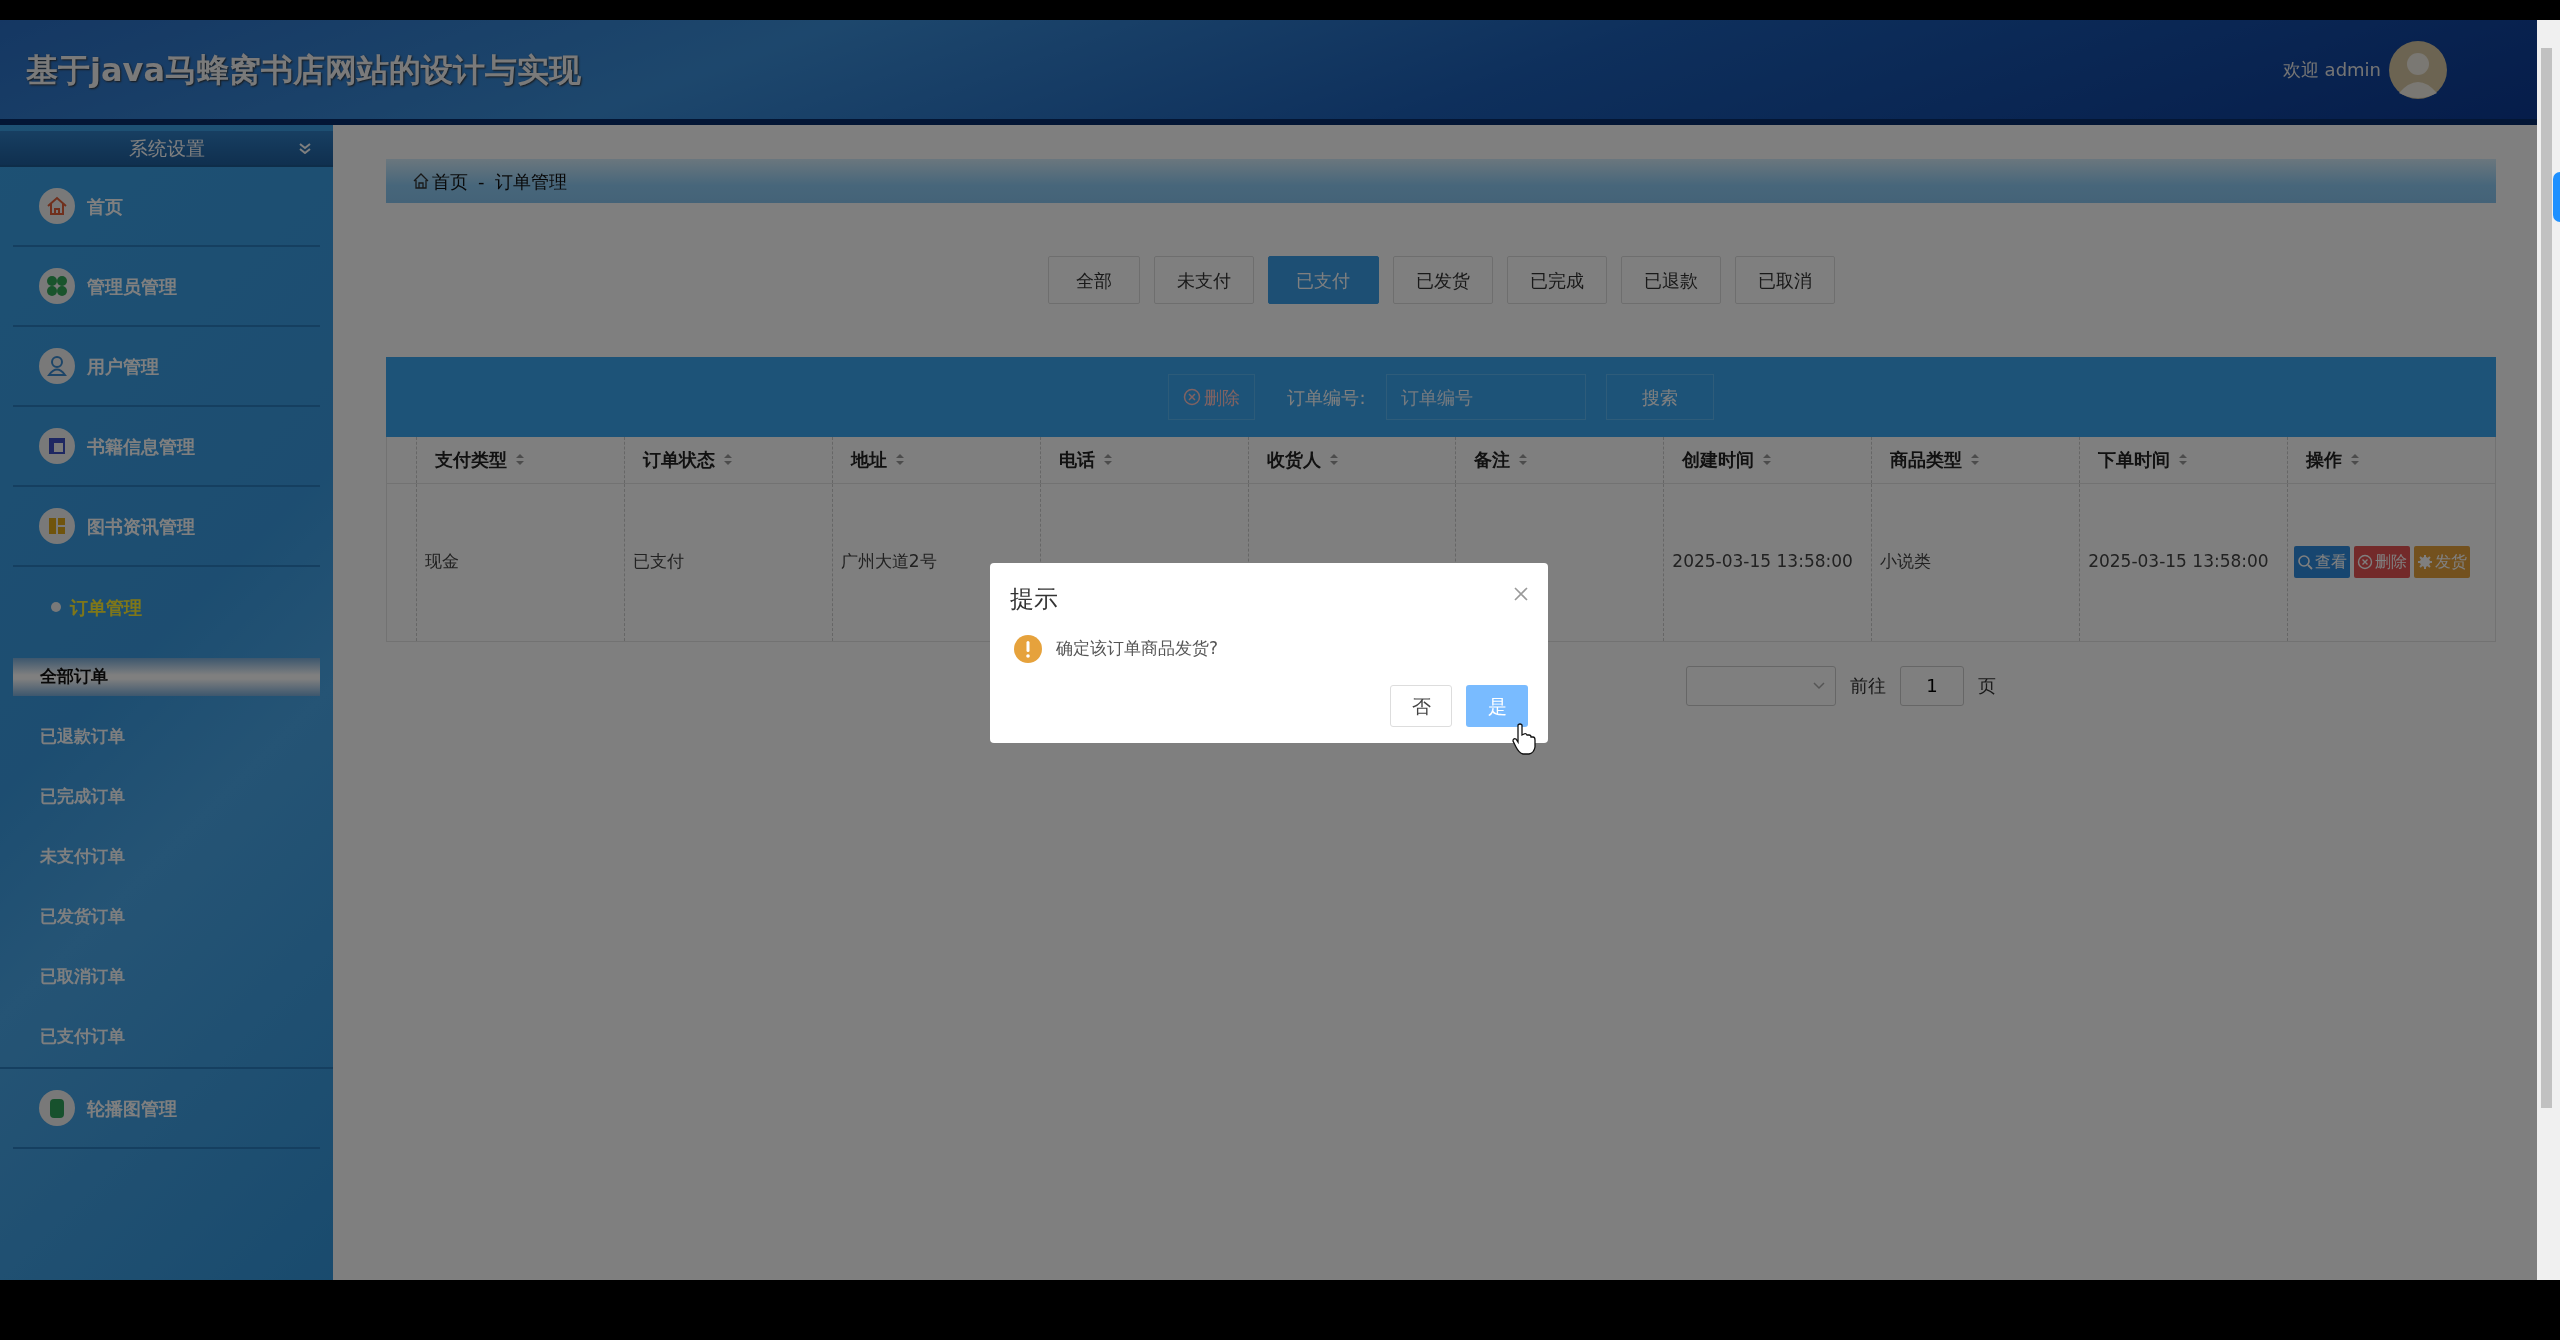 The width and height of the screenshot is (2560, 1340). Describe the element at coordinates (1203, 280) in the screenshot. I see `status-tab: 未支付` at that location.